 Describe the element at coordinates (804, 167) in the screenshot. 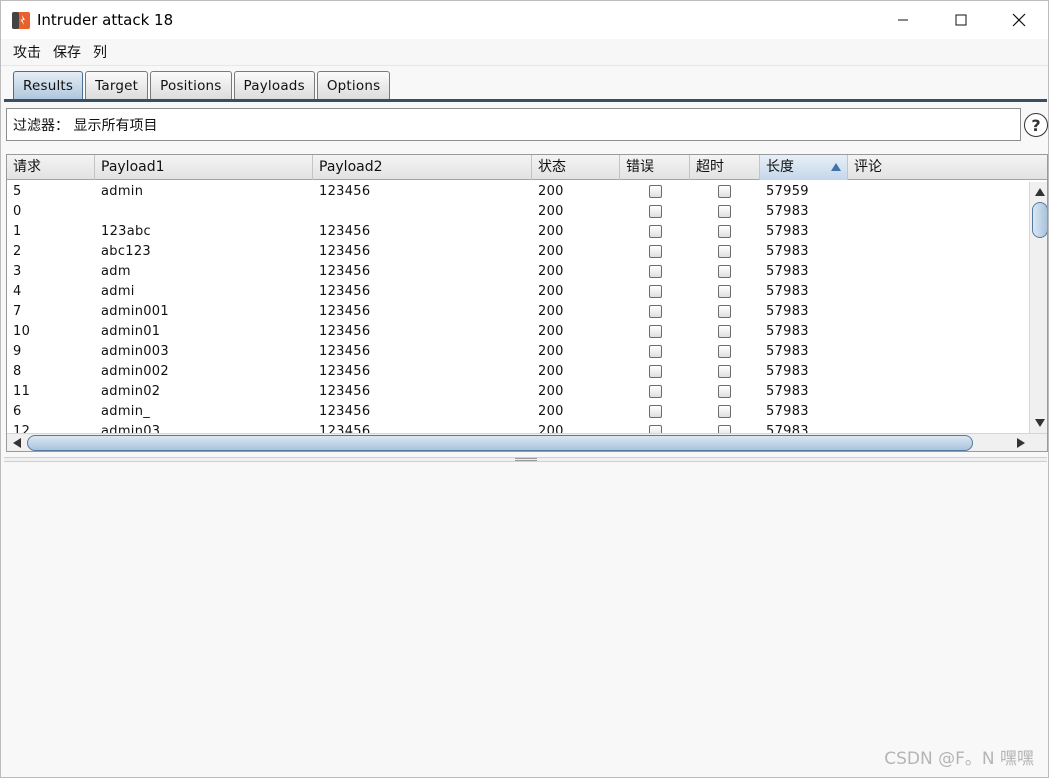

I see `col-length: 长度` at that location.